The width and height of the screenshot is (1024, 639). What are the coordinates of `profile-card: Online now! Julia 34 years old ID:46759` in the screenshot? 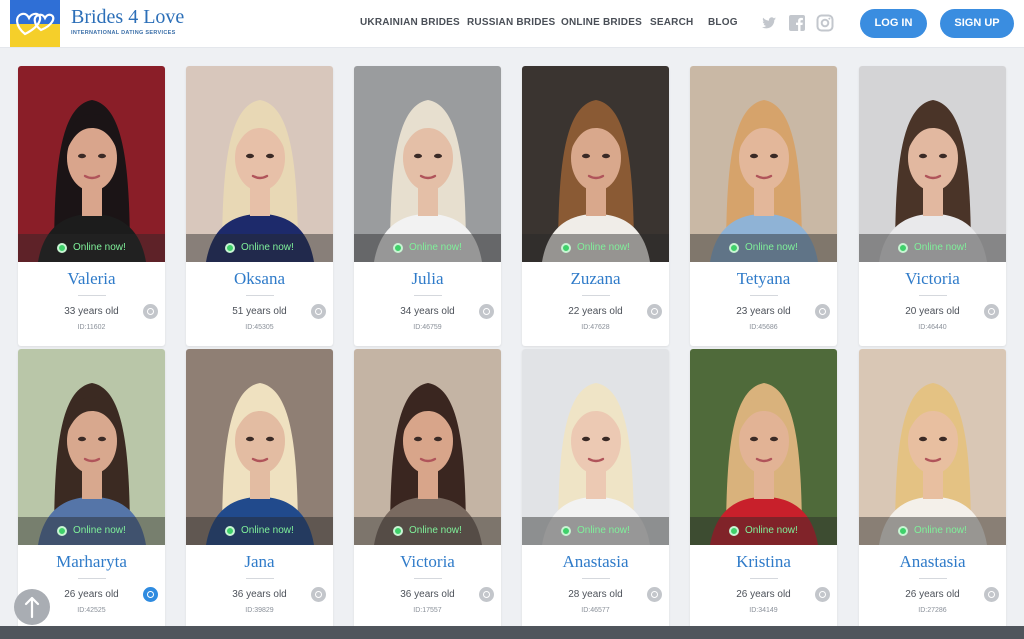 It's located at (427, 206).